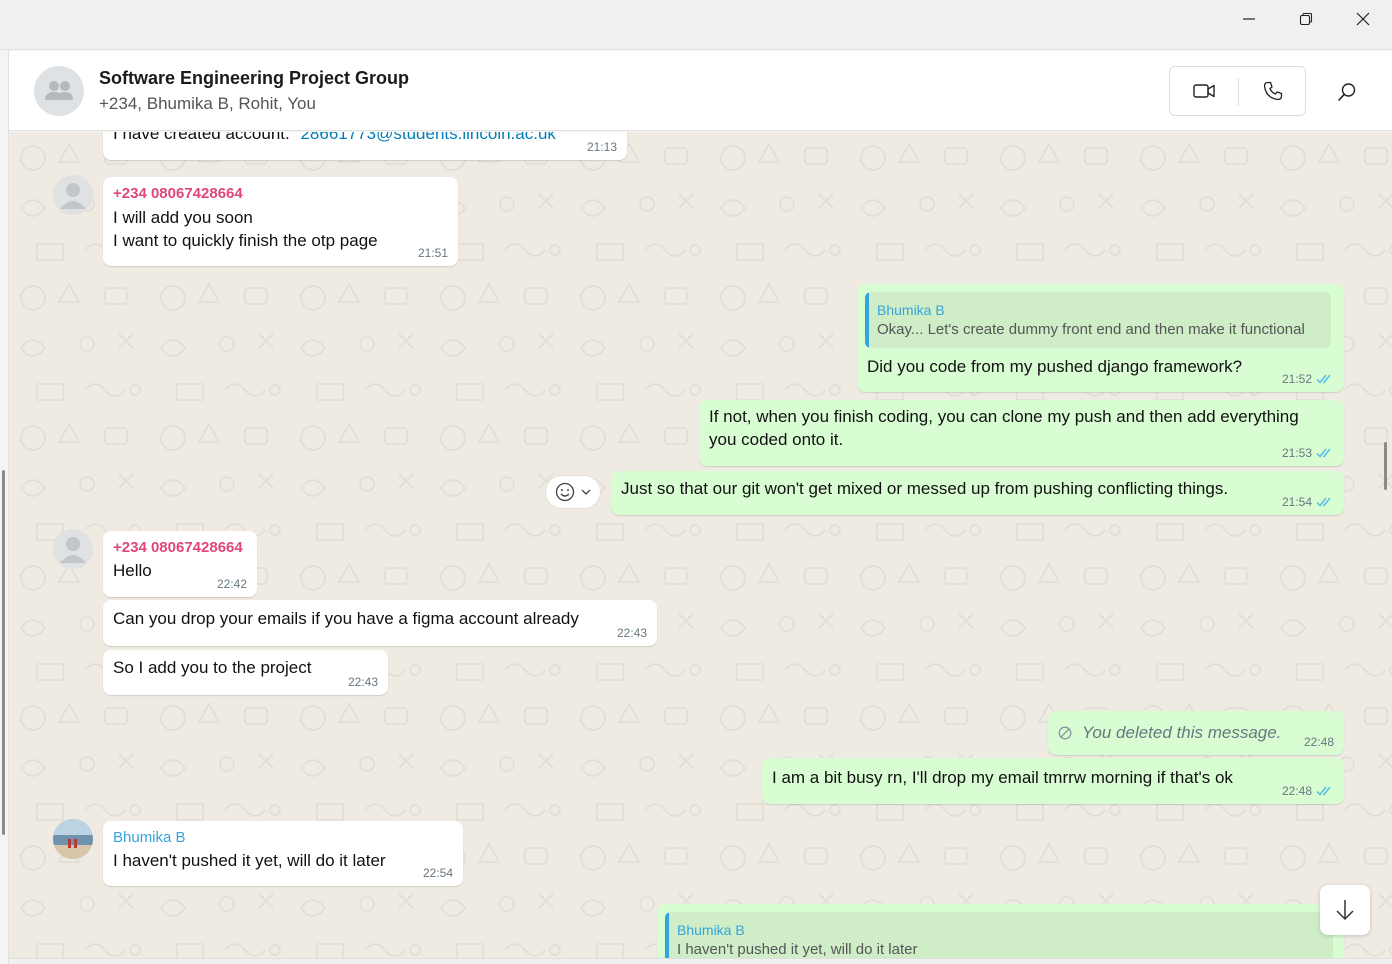 This screenshot has width=1392, height=964. I want to click on group-people-icon, so click(59, 90).